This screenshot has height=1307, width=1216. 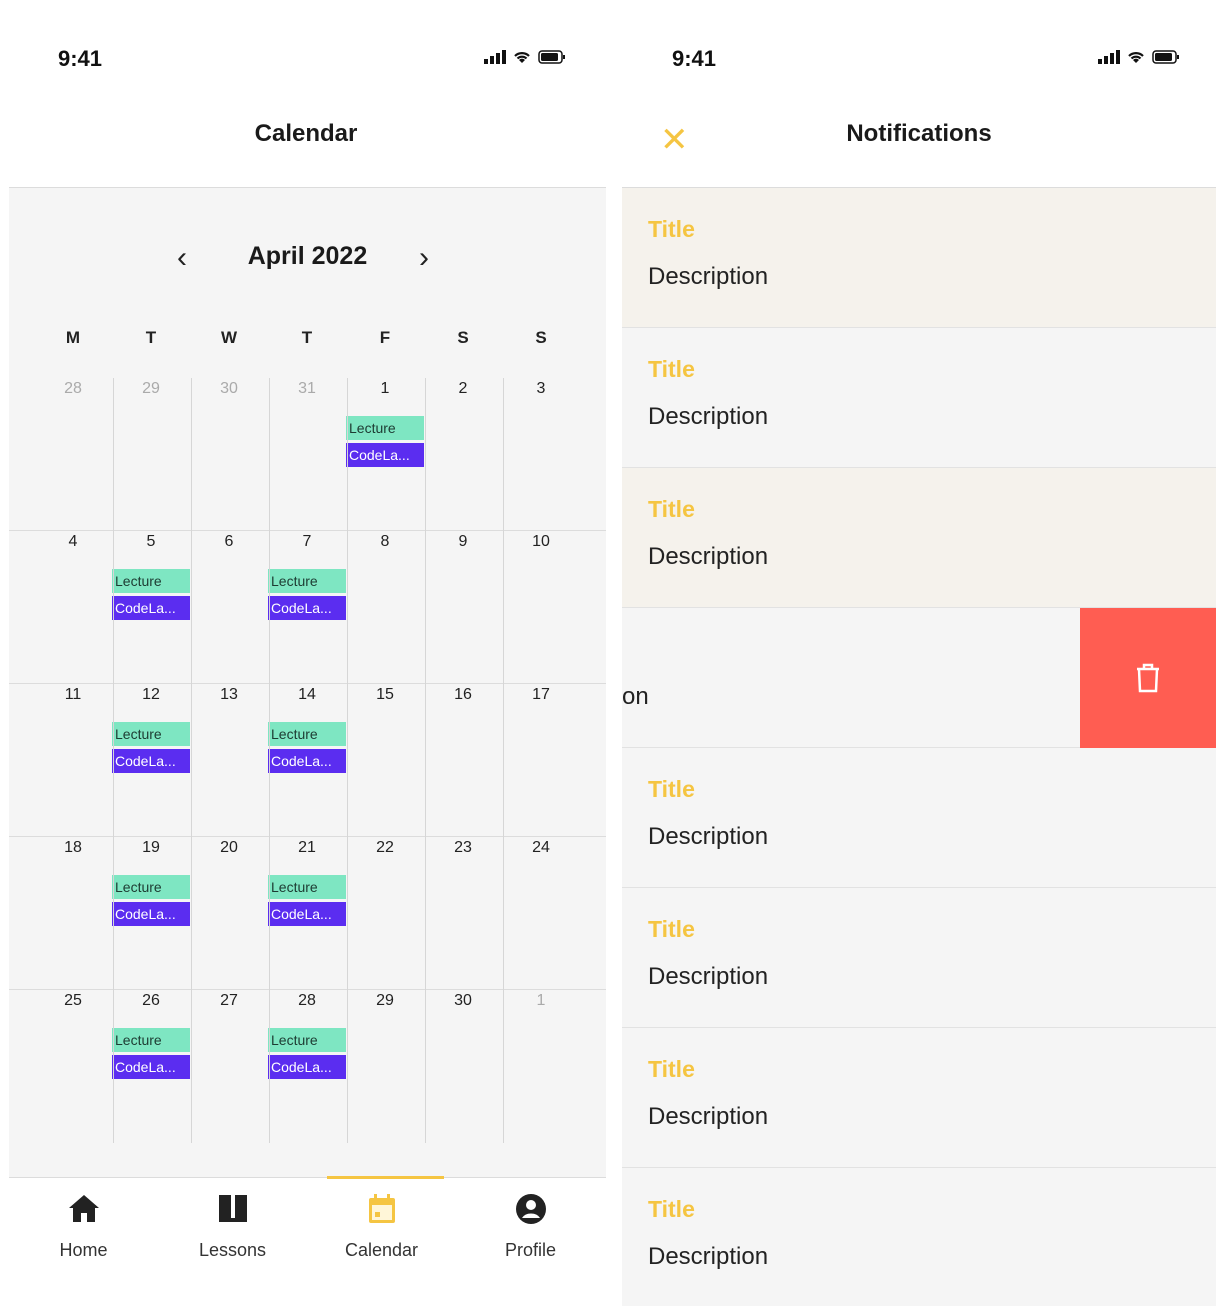 I want to click on day-cell: 4, so click(x=73, y=607).